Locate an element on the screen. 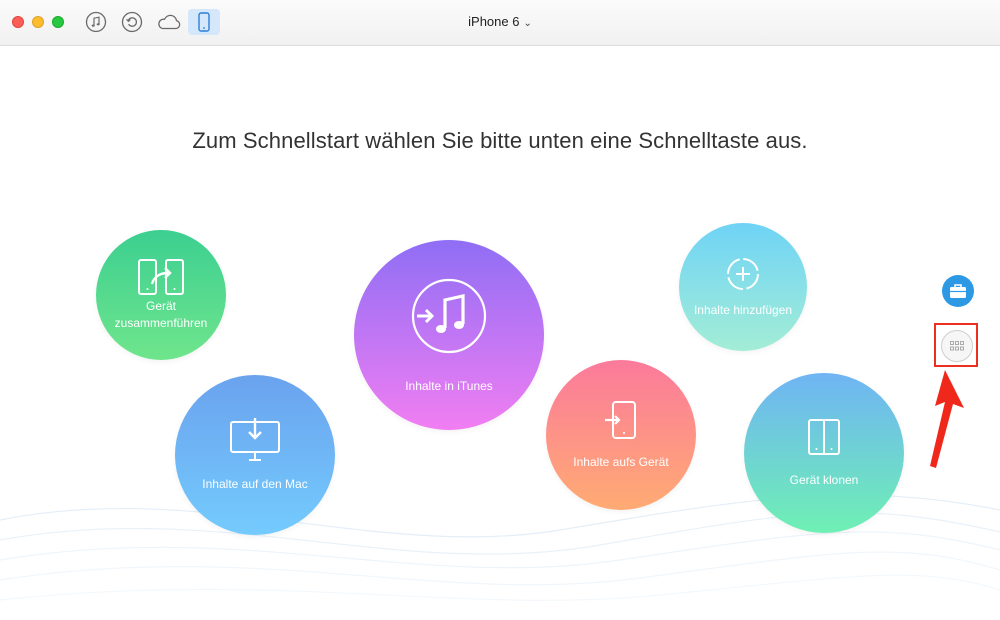 The width and height of the screenshot is (1000, 620). title-bar: iPhone 6 ⌄ is located at coordinates (500, 23).